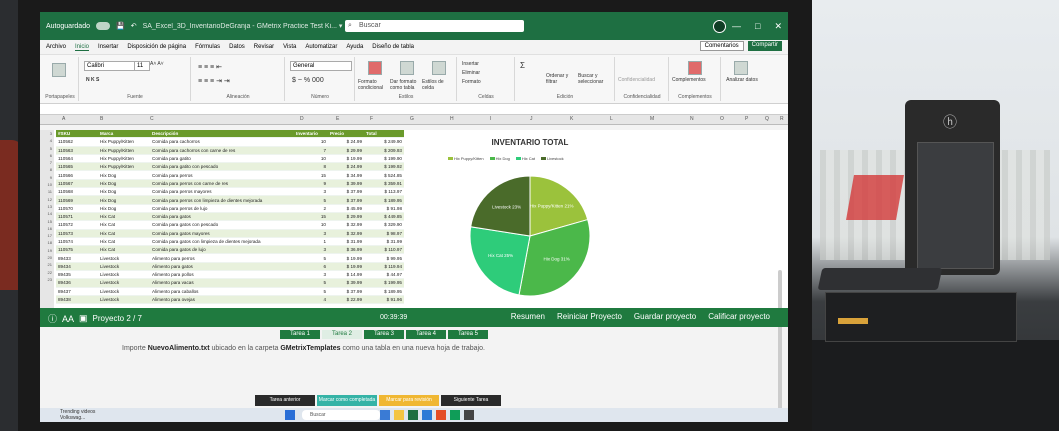  What do you see at coordinates (47, 162) in the screenshot?
I see `row-number: 7` at bounding box center [47, 162].